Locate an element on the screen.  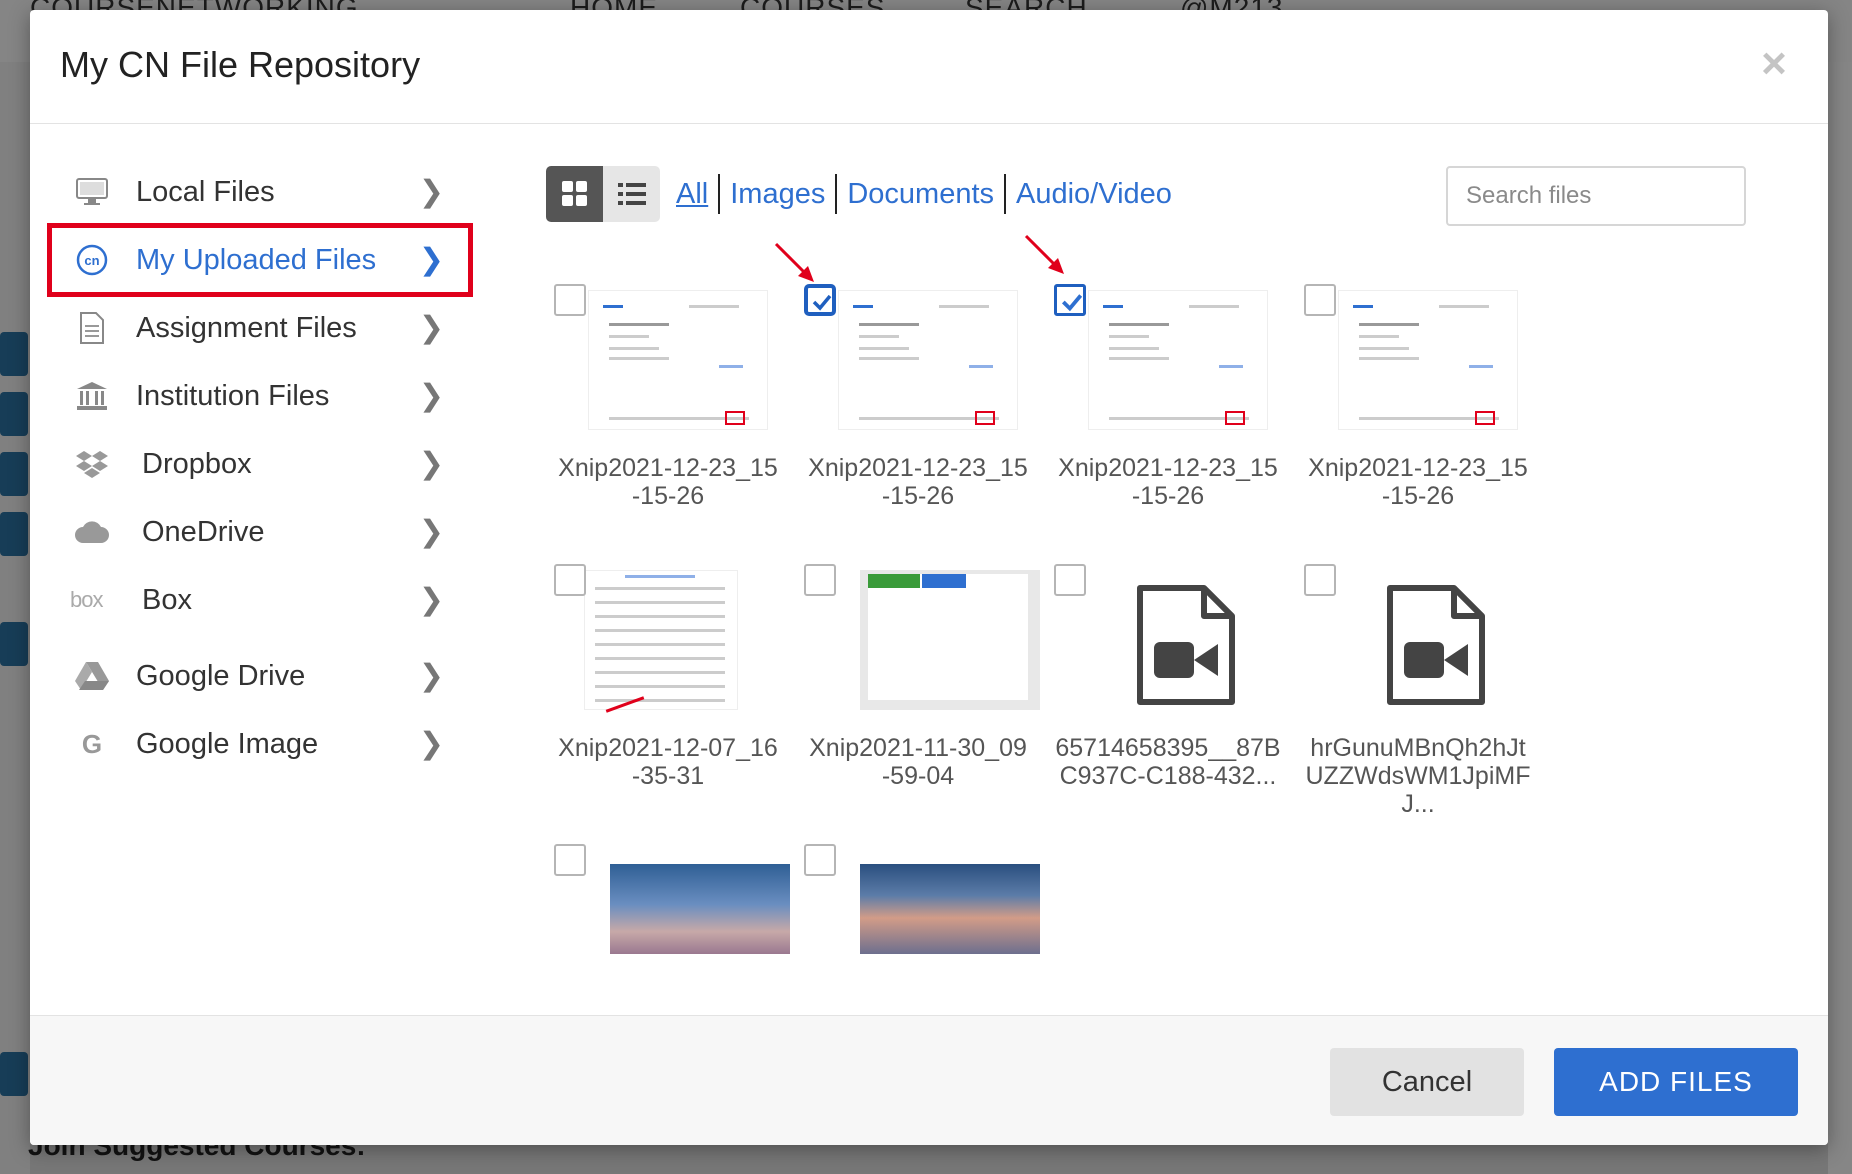
sidebar-item-label: Google Drive is located at coordinates (221, 675).